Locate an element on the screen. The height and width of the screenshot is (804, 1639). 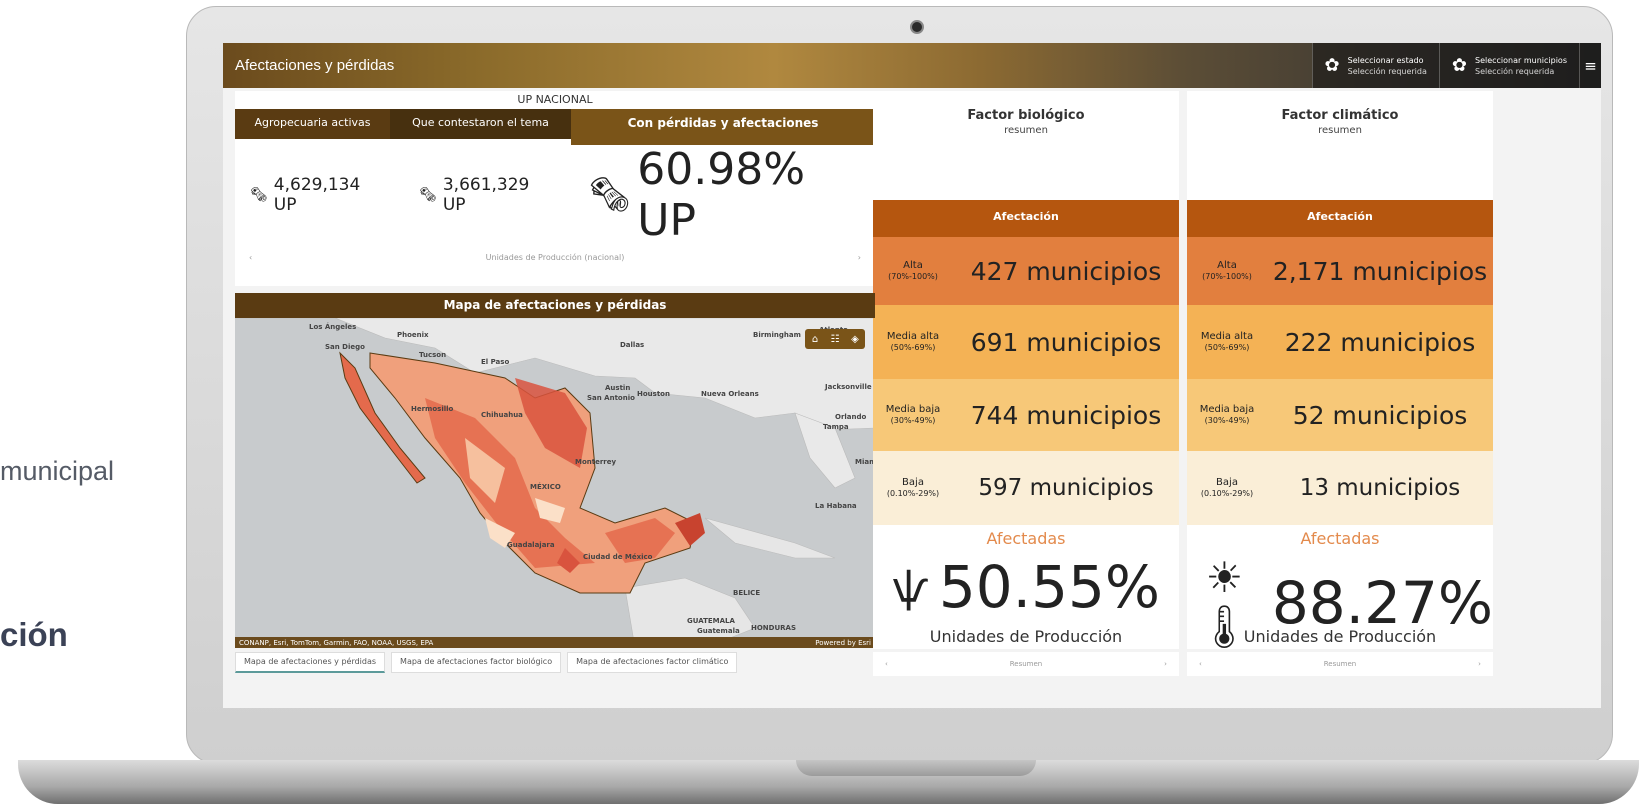
afectadas-label: Afectadas is located at coordinates (1026, 538).